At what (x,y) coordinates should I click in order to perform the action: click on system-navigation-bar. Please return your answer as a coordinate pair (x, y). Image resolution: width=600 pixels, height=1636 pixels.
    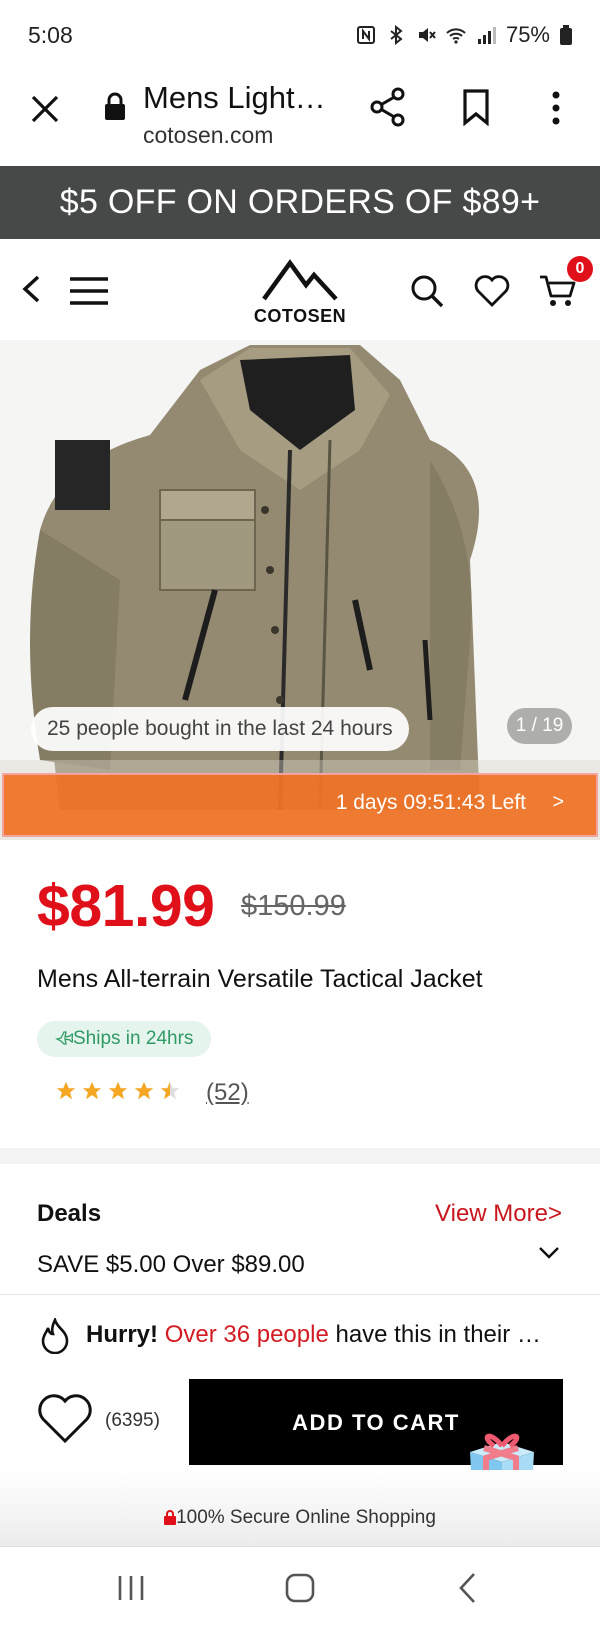
    Looking at the image, I should click on (300, 1591).